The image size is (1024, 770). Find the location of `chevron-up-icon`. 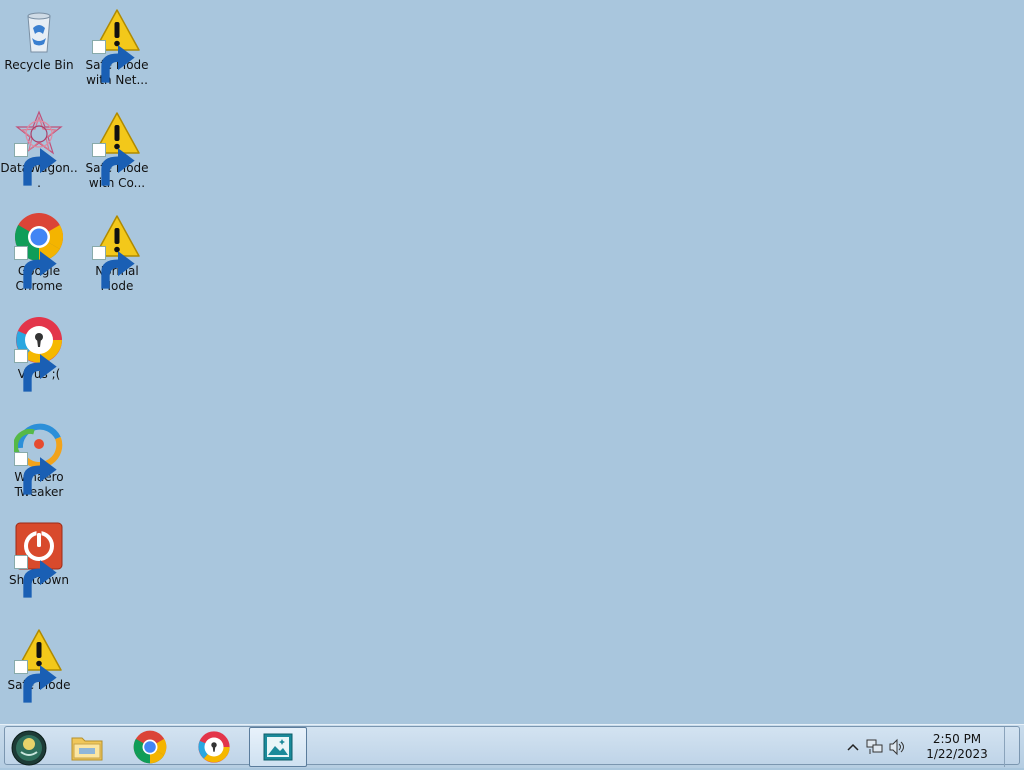

chevron-up-icon is located at coordinates (853, 747).